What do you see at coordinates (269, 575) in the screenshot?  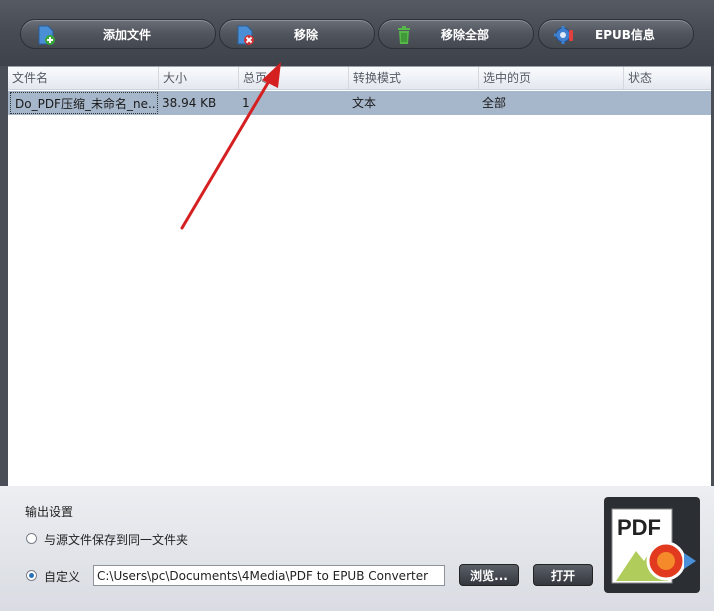 I see `output-path-field` at bounding box center [269, 575].